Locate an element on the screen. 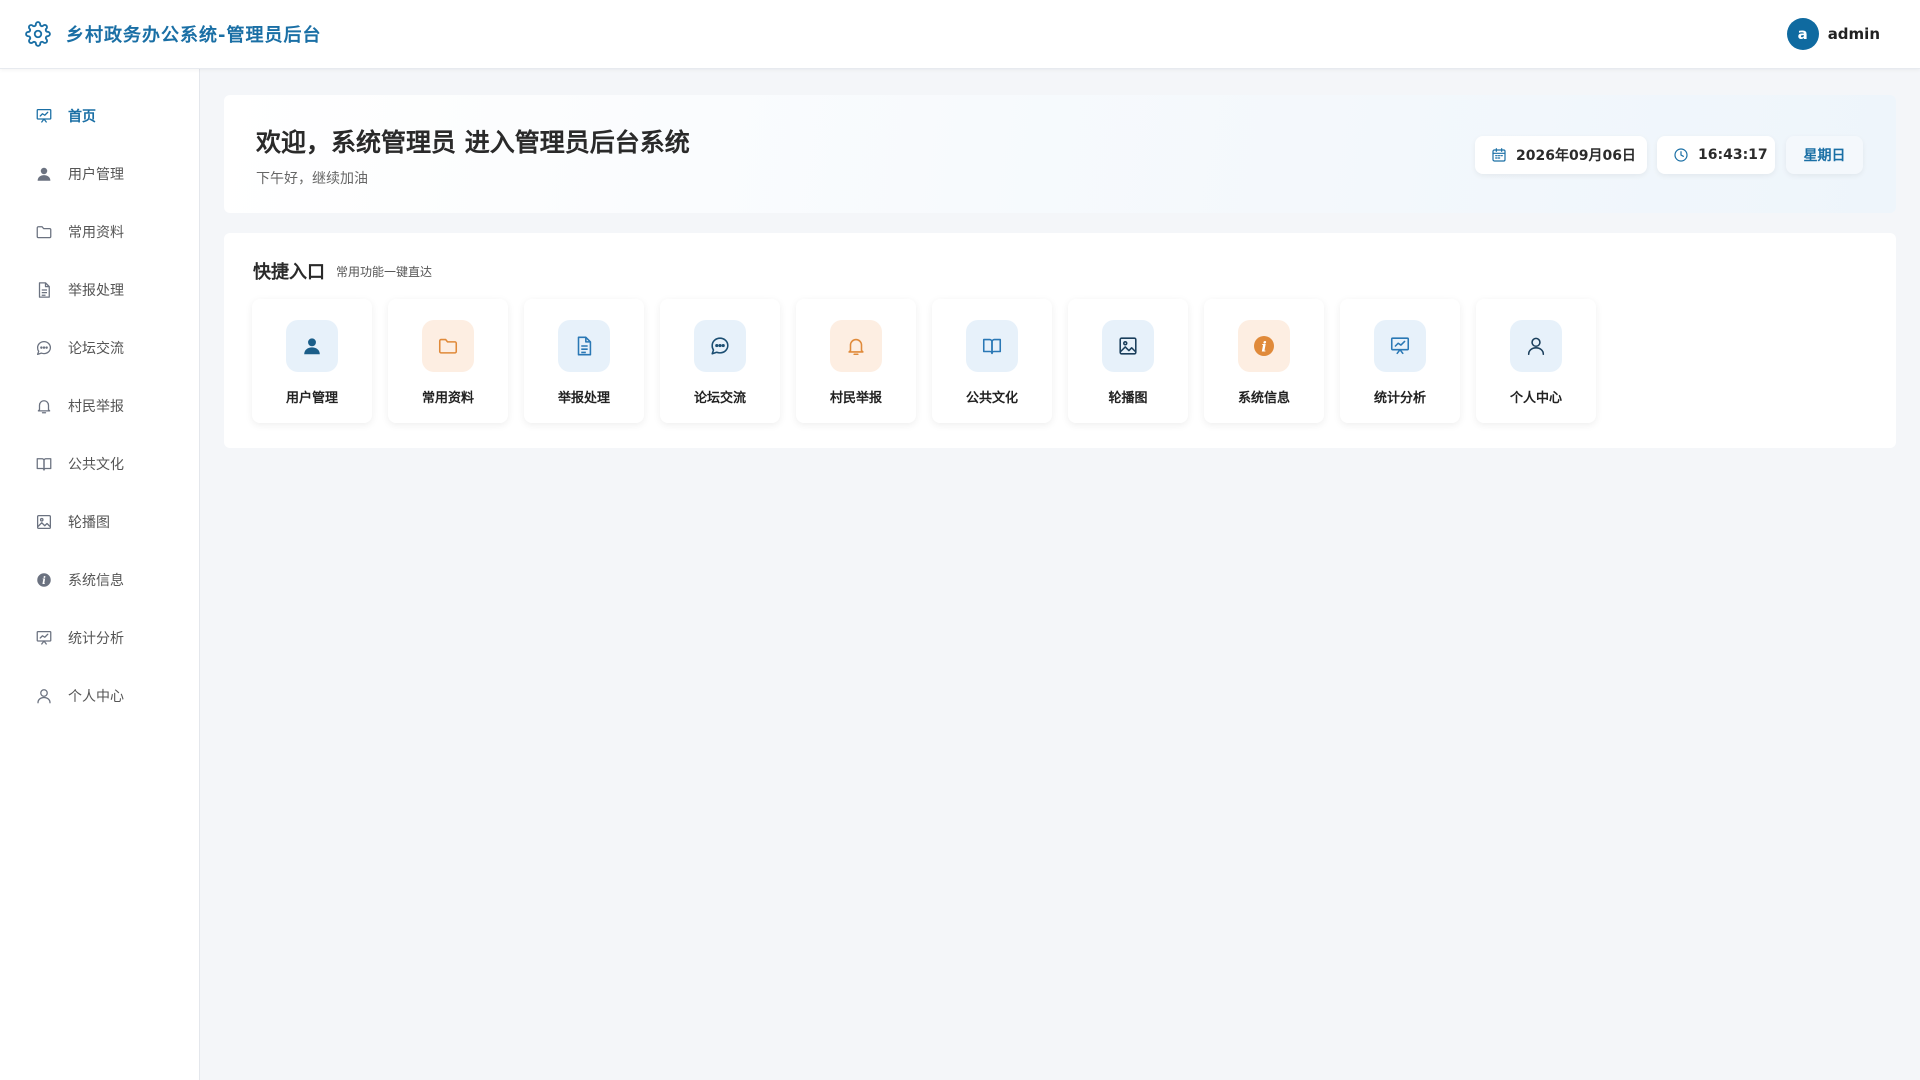 This screenshot has height=1080, width=1920. date-chip: 2026年09月06日 is located at coordinates (1561, 155).